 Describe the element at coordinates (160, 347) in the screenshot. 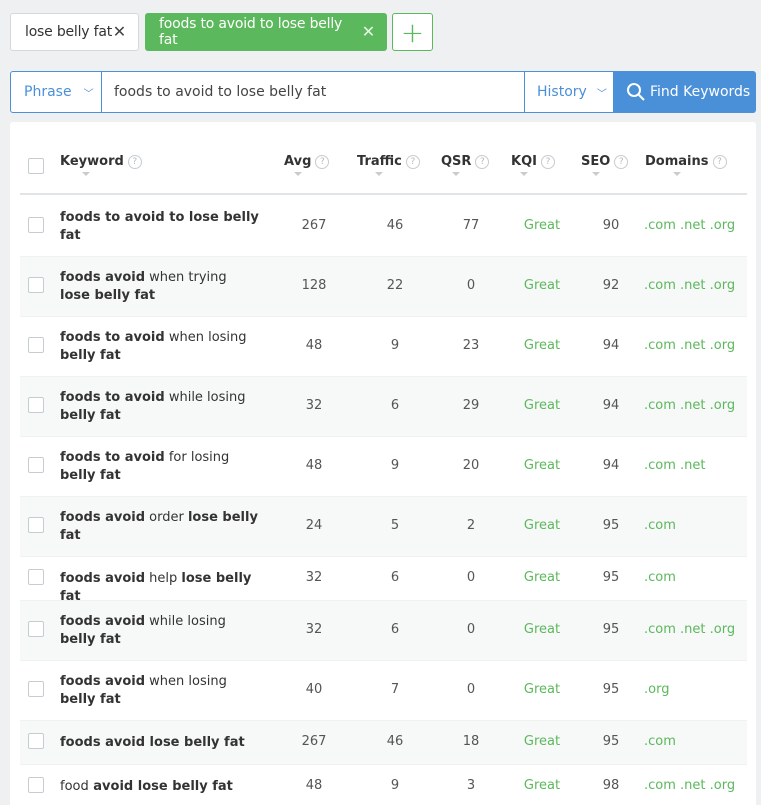

I see `keyword-cell: foods to avoid when losing belly fat` at that location.